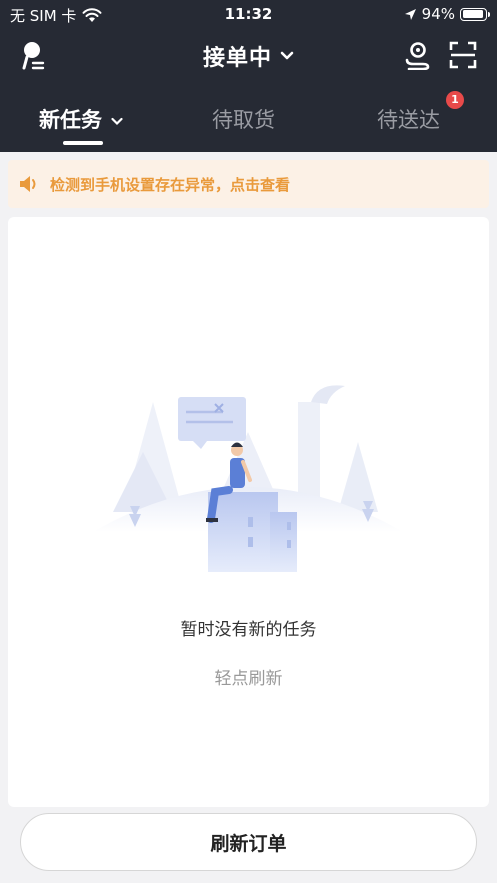  I want to click on settings-warning-banner: 检测到手机设置存在异常，点击查看, so click(248, 184).